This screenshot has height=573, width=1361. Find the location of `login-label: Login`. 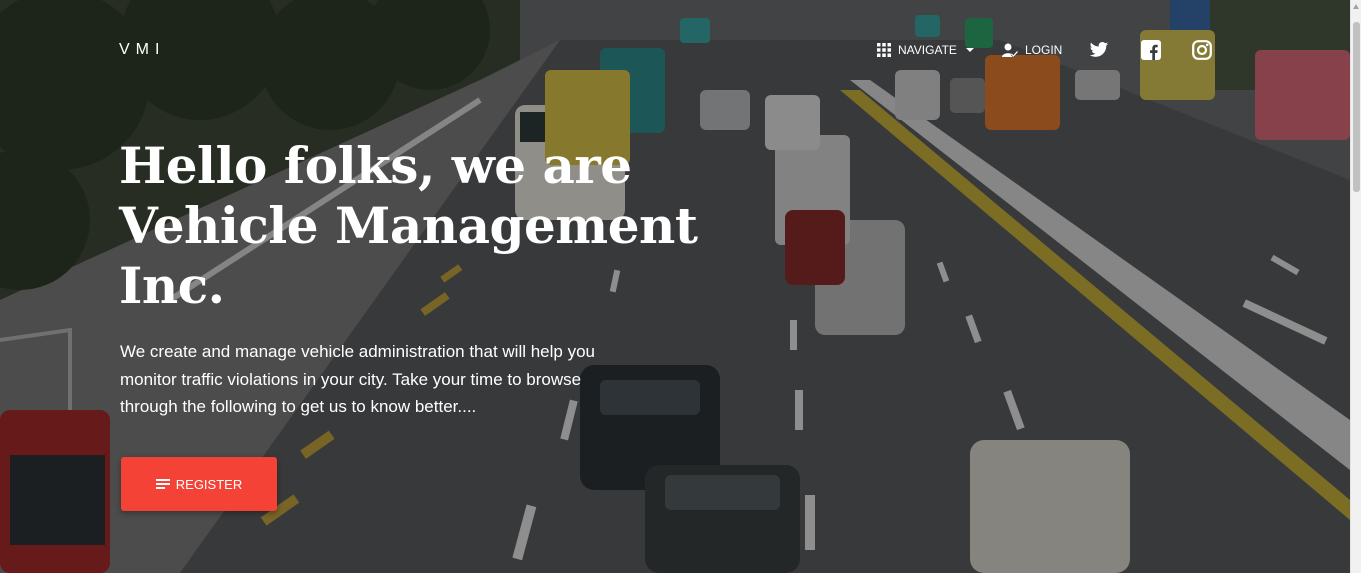

login-label: Login is located at coordinates (1044, 50).